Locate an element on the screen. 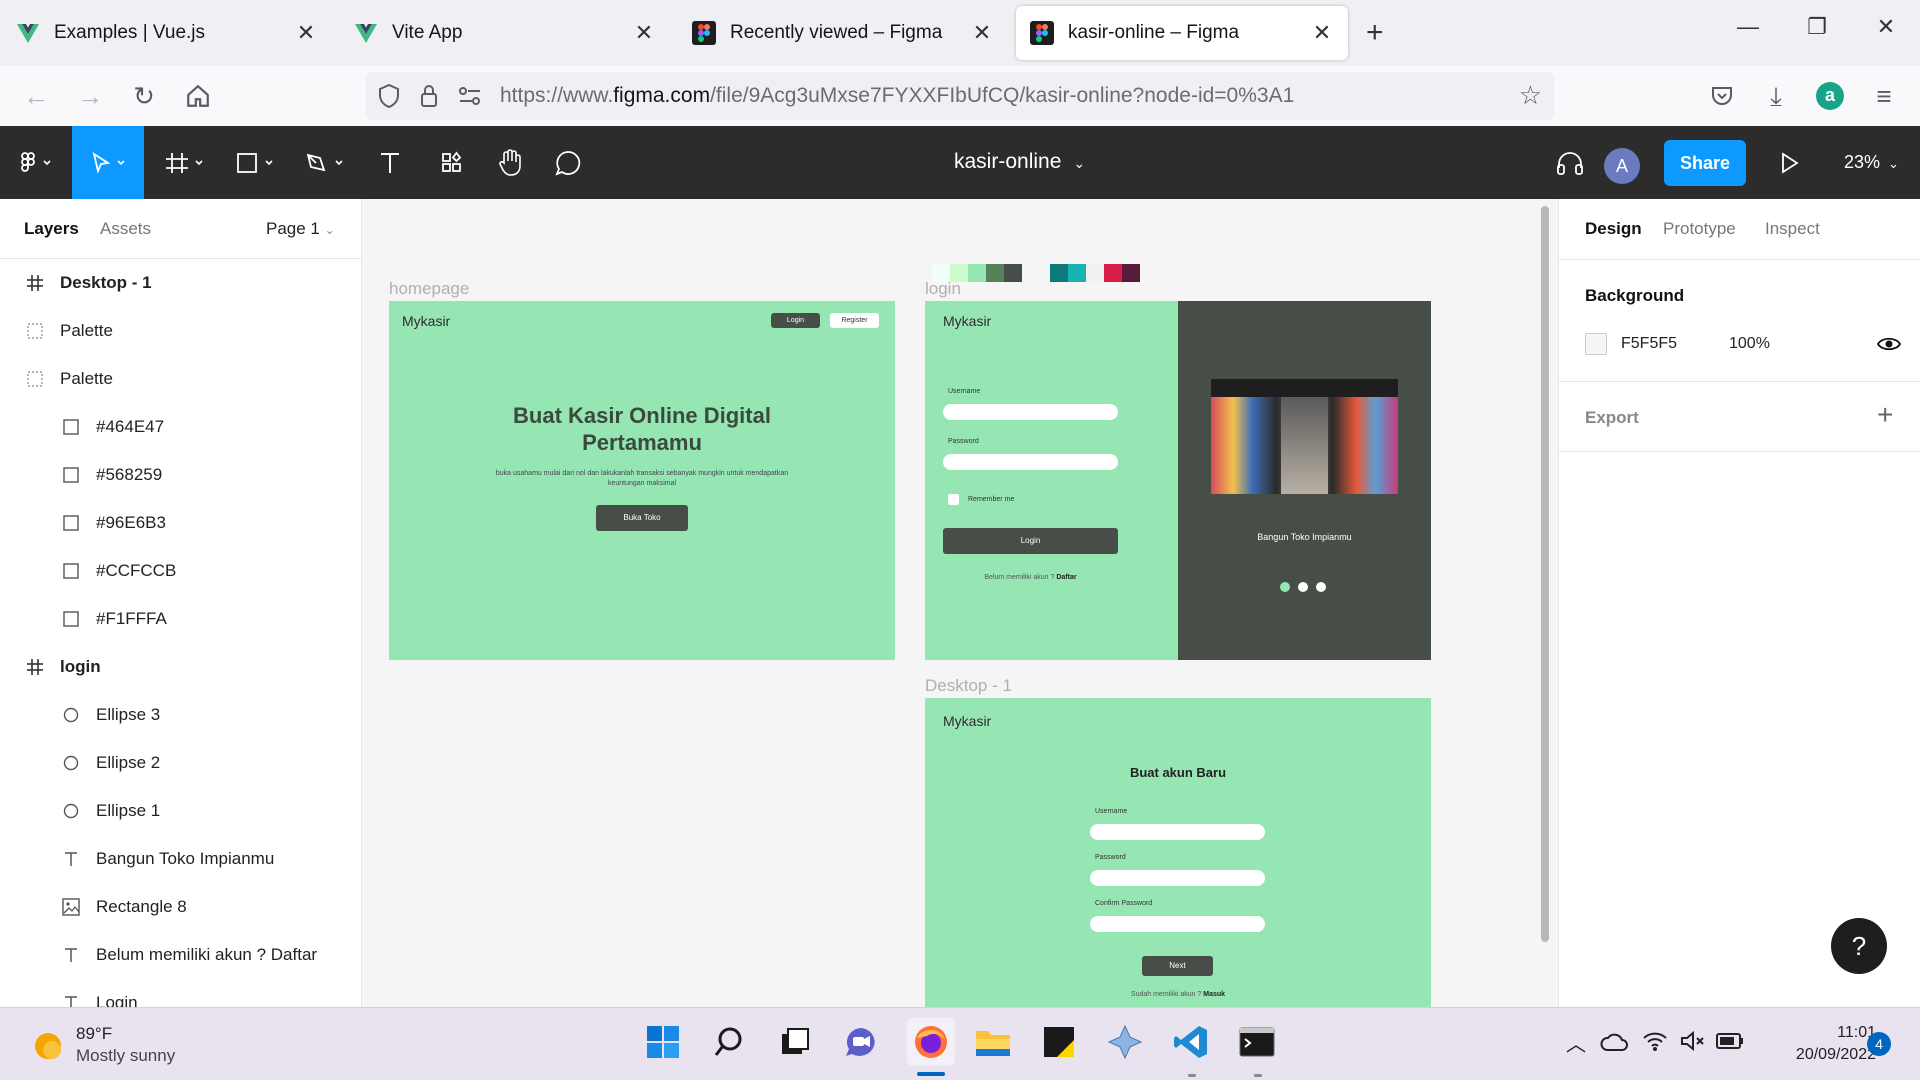 Image resolution: width=1920 pixels, height=1080 pixels. layer-row: Desktop - 1 is located at coordinates (180, 283).